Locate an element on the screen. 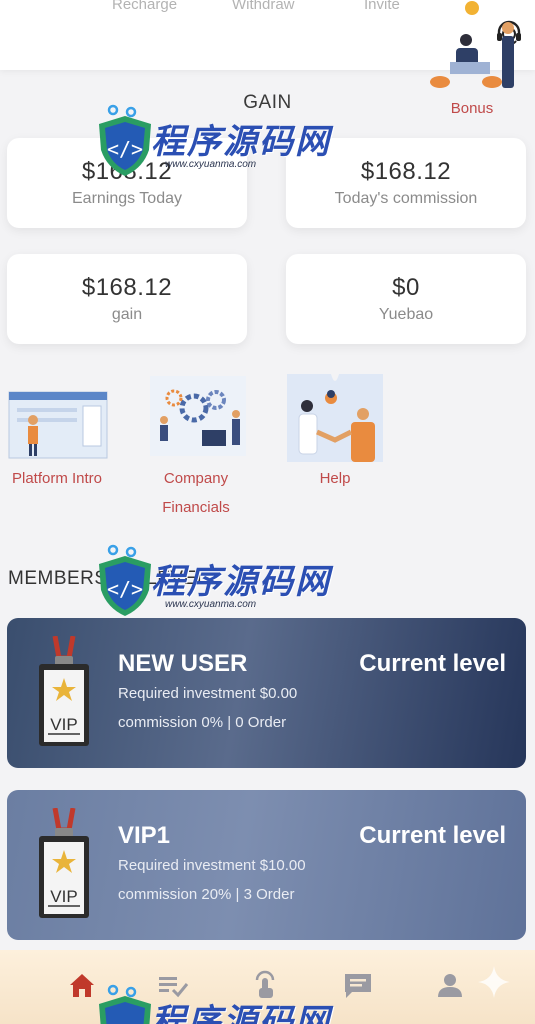 Image resolution: width=535 pixels, height=1024 pixels. tab-withdraw: Withdraw is located at coordinates (263, 6).